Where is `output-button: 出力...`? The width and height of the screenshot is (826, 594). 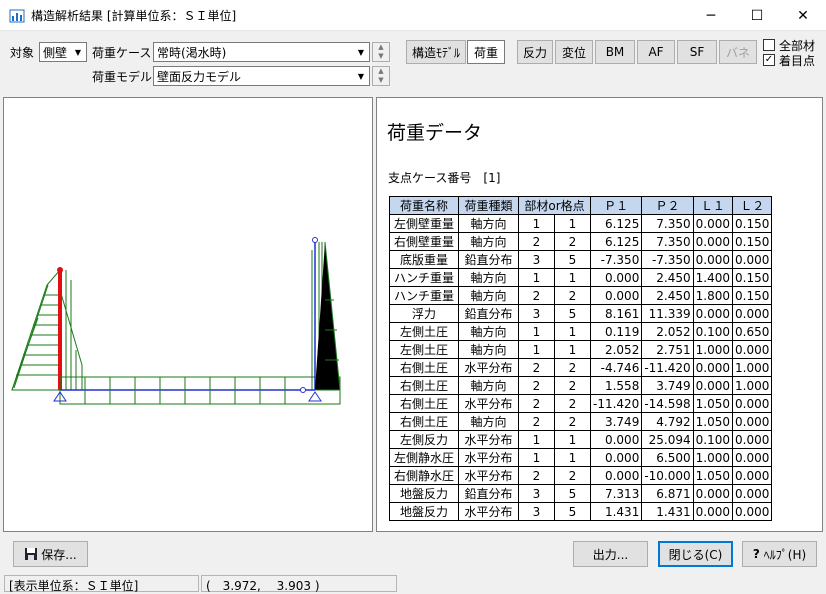
output-button: 出力... is located at coordinates (610, 554).